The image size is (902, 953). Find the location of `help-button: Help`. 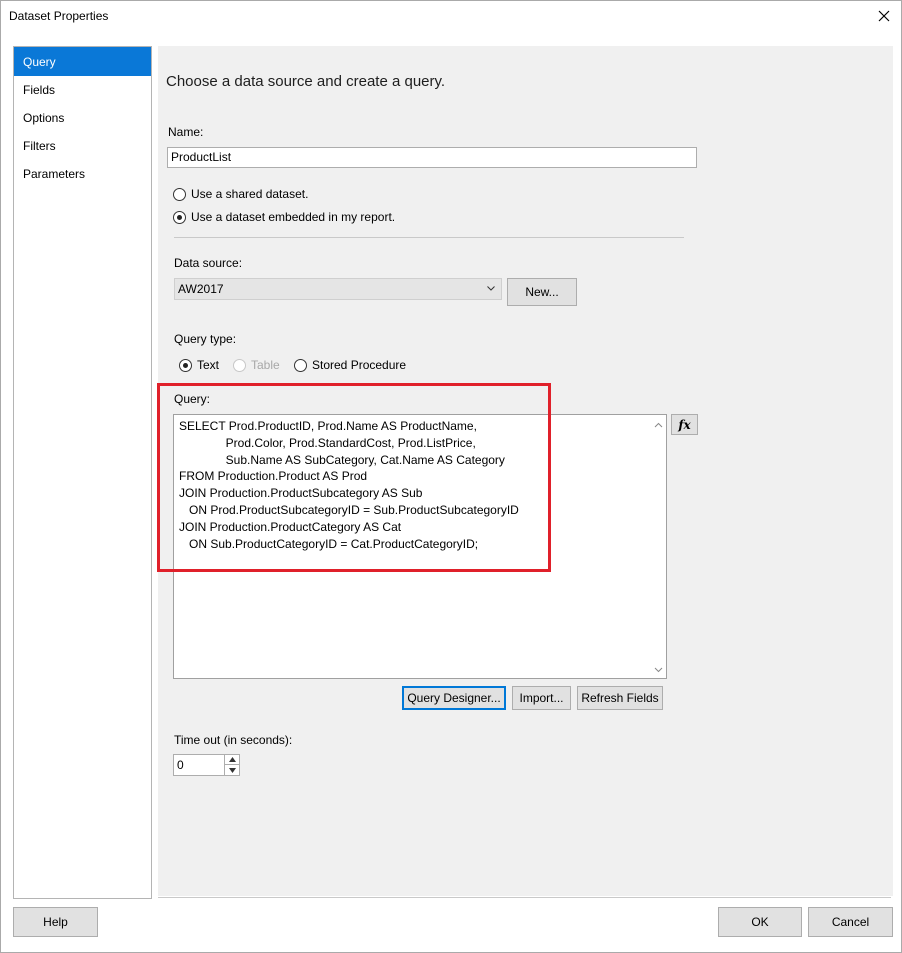

help-button: Help is located at coordinates (55, 922).